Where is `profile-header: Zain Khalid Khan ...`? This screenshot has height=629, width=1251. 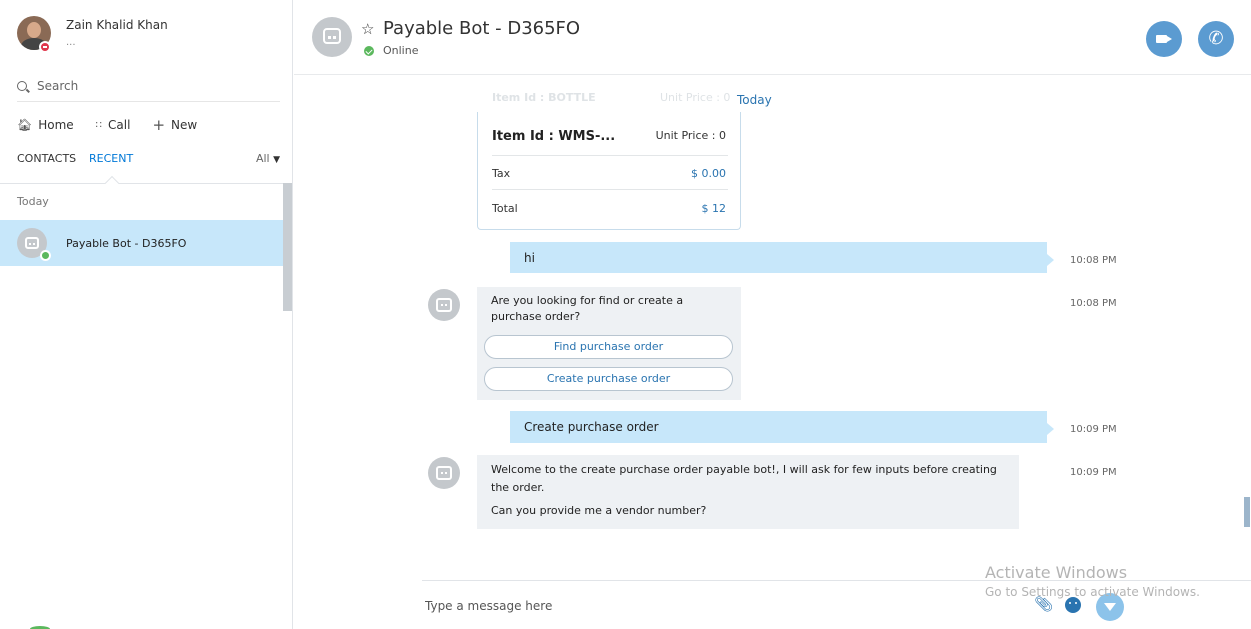 profile-header: Zain Khalid Khan ... is located at coordinates (146, 35).